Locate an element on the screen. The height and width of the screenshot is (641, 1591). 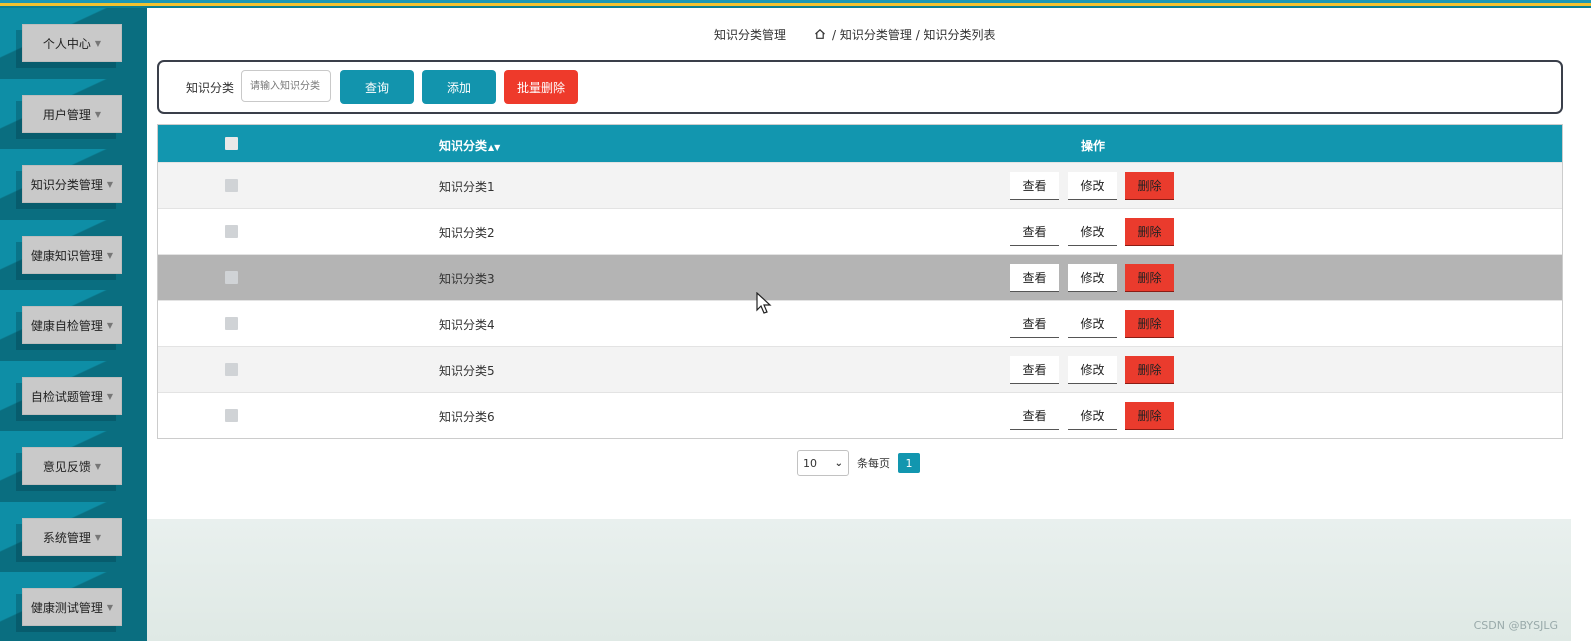
row-name: 知识分类4 is located at coordinates (467, 325).